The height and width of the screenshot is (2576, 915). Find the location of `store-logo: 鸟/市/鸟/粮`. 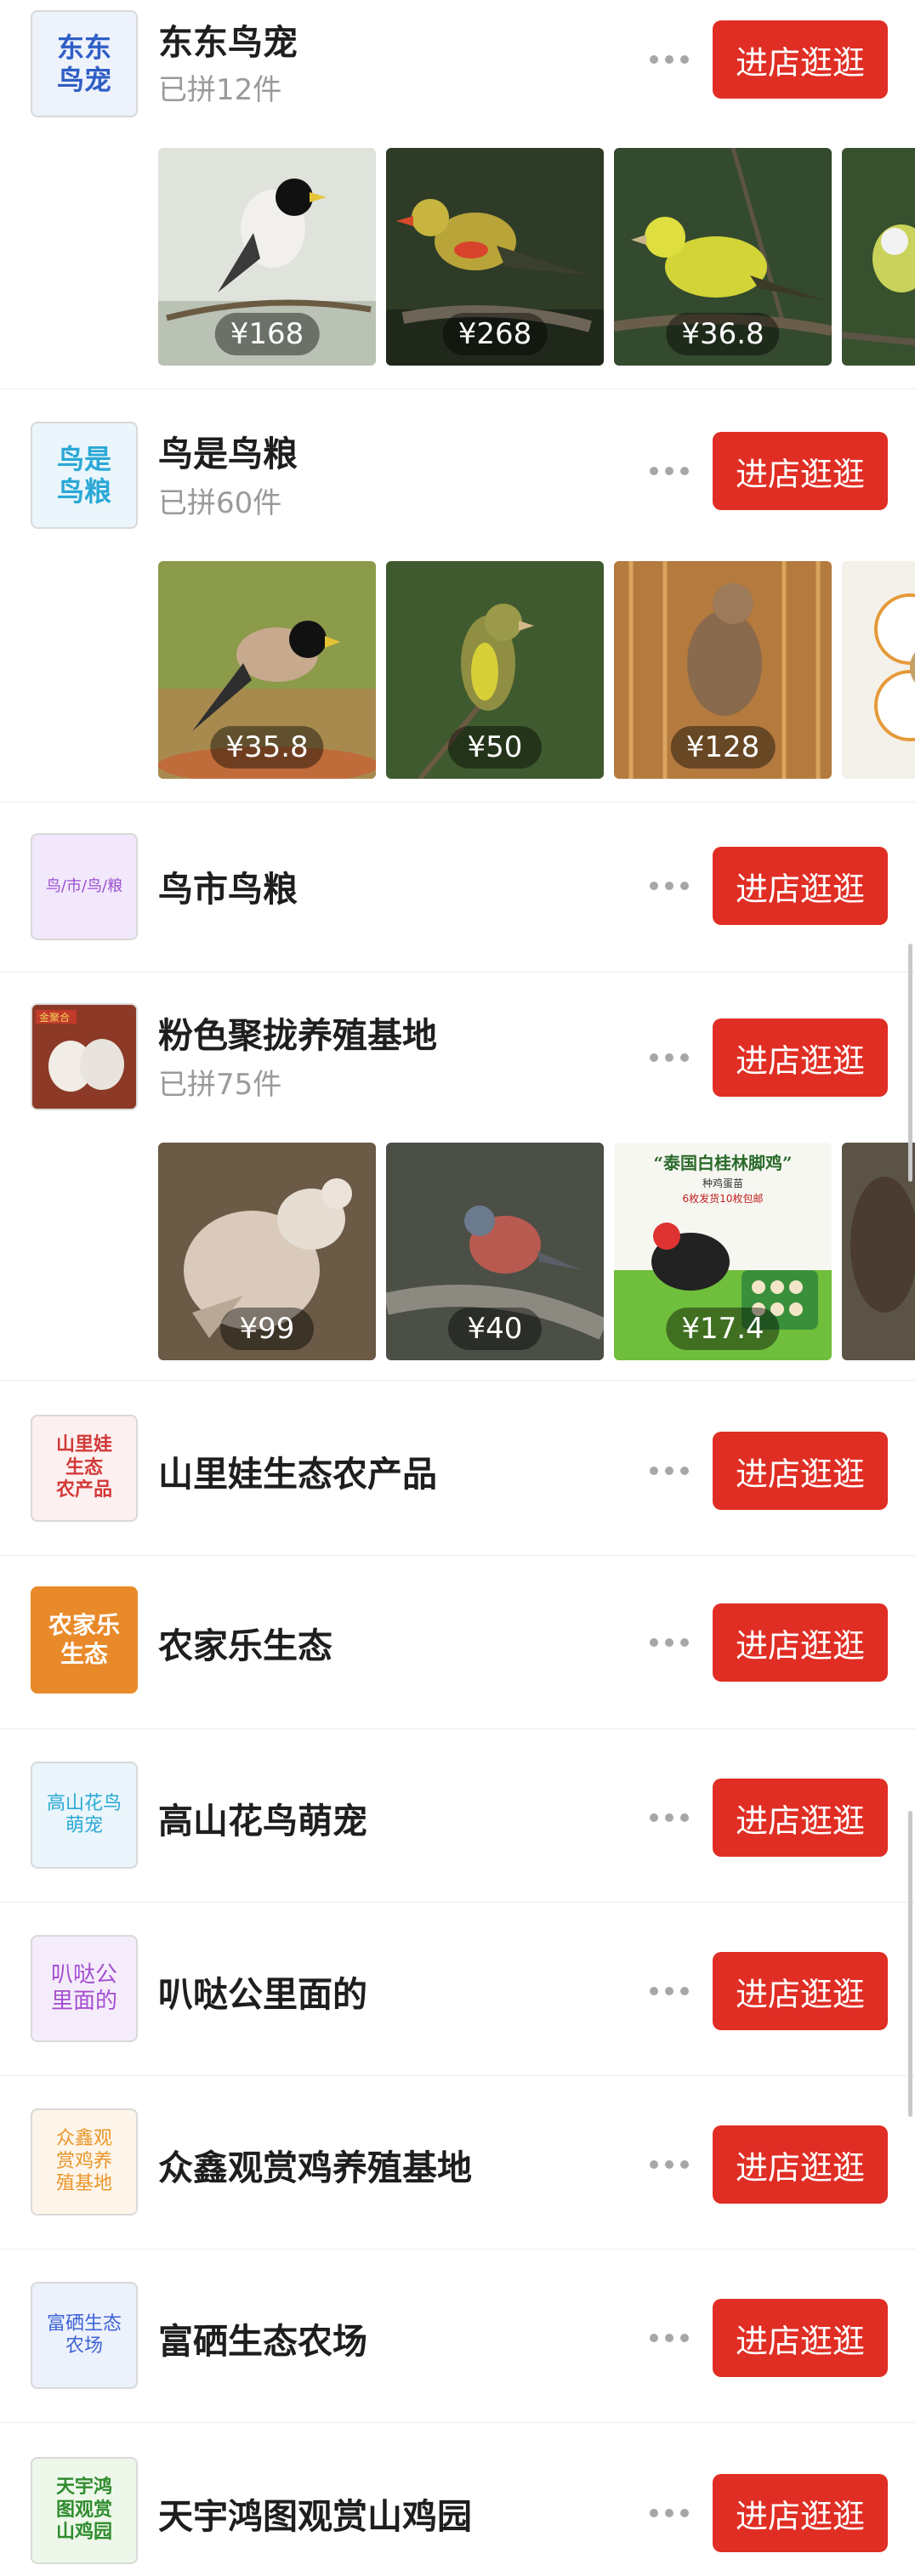

store-logo: 鸟/市/鸟/粮 is located at coordinates (85, 887).